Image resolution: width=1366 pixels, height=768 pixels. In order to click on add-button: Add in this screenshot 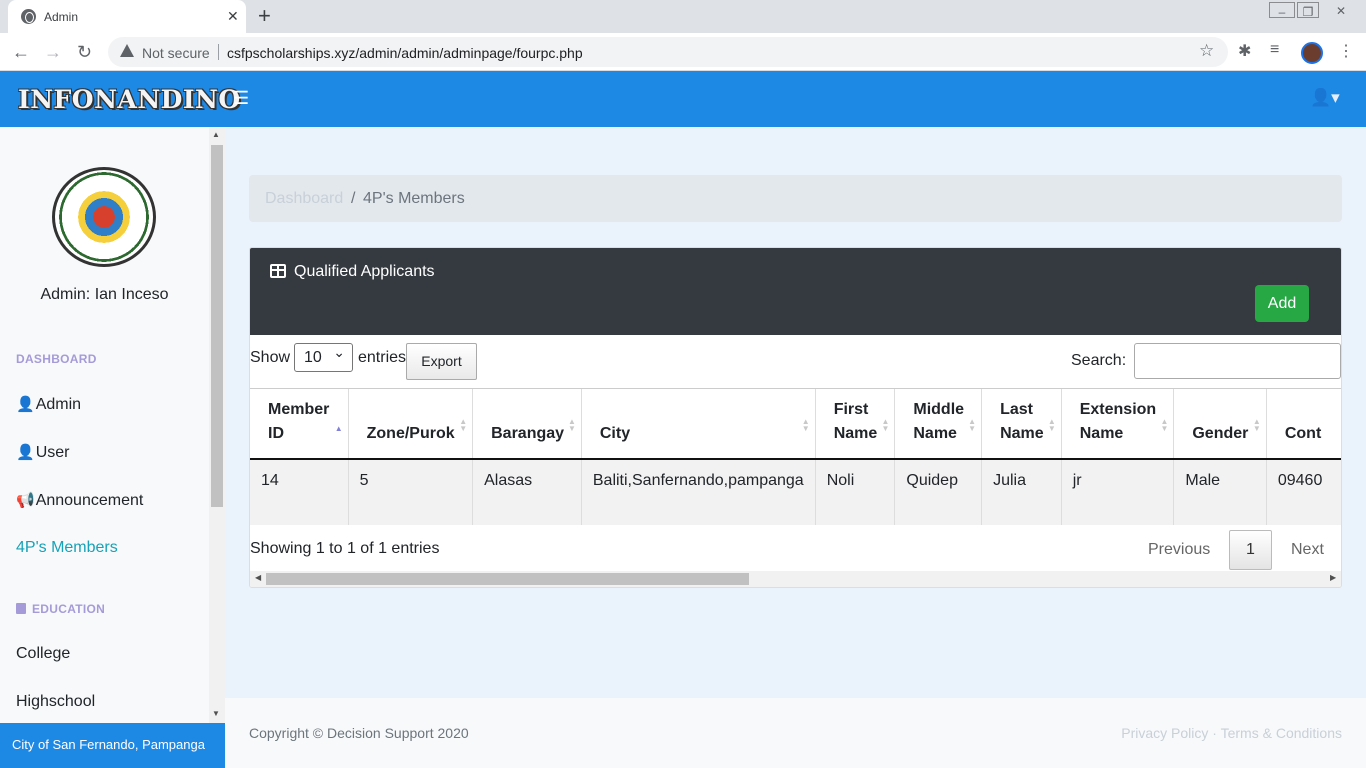, I will do `click(1282, 303)`.